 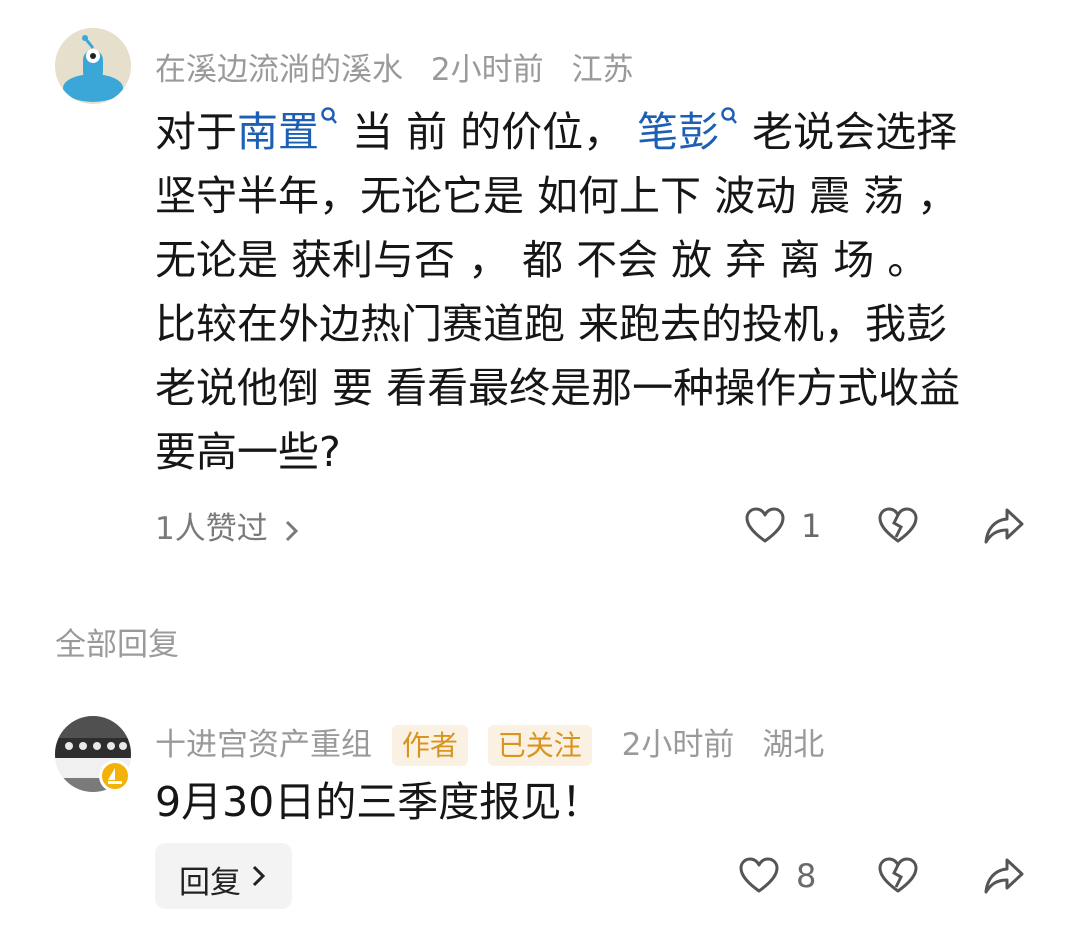 I want to click on comment-line: 比较在外边热门赛道跑 来跑去的投机，我彭, so click(x=551, y=324).